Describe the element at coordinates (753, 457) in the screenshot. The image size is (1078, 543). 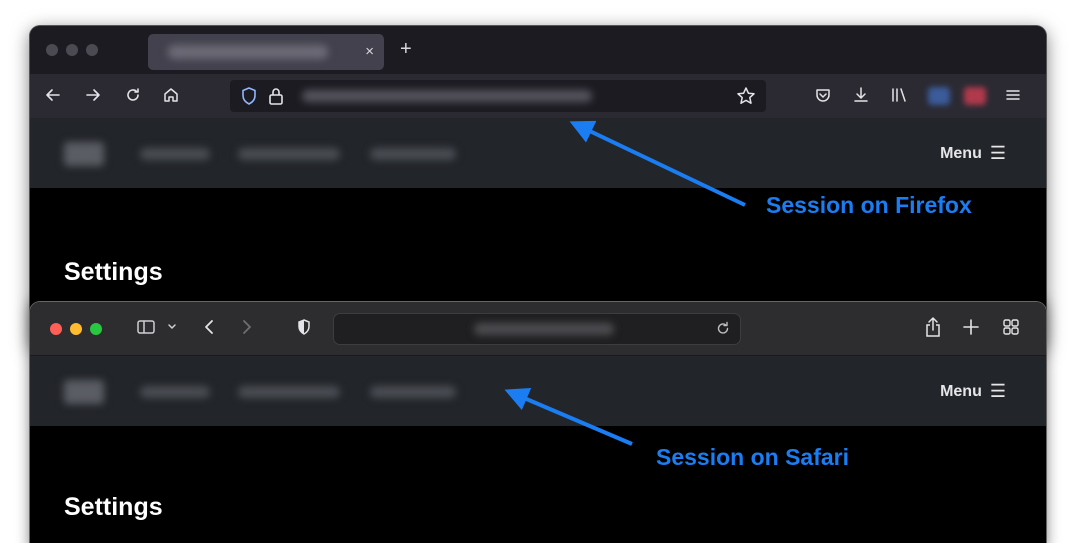
I see `safari-session-label: Session on Safari` at that location.